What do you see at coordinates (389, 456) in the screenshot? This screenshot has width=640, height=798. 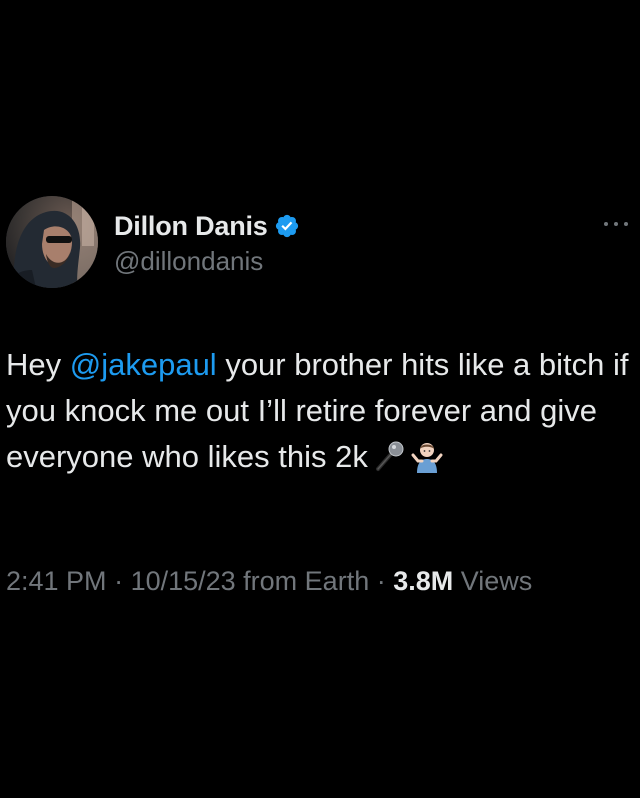 I see `microphone-emoji-icon` at bounding box center [389, 456].